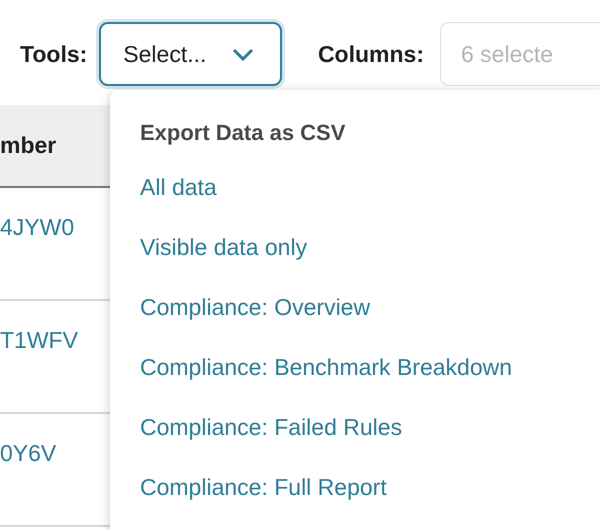 The height and width of the screenshot is (530, 600). I want to click on menu-item: Compliance: Full Report, so click(263, 502).